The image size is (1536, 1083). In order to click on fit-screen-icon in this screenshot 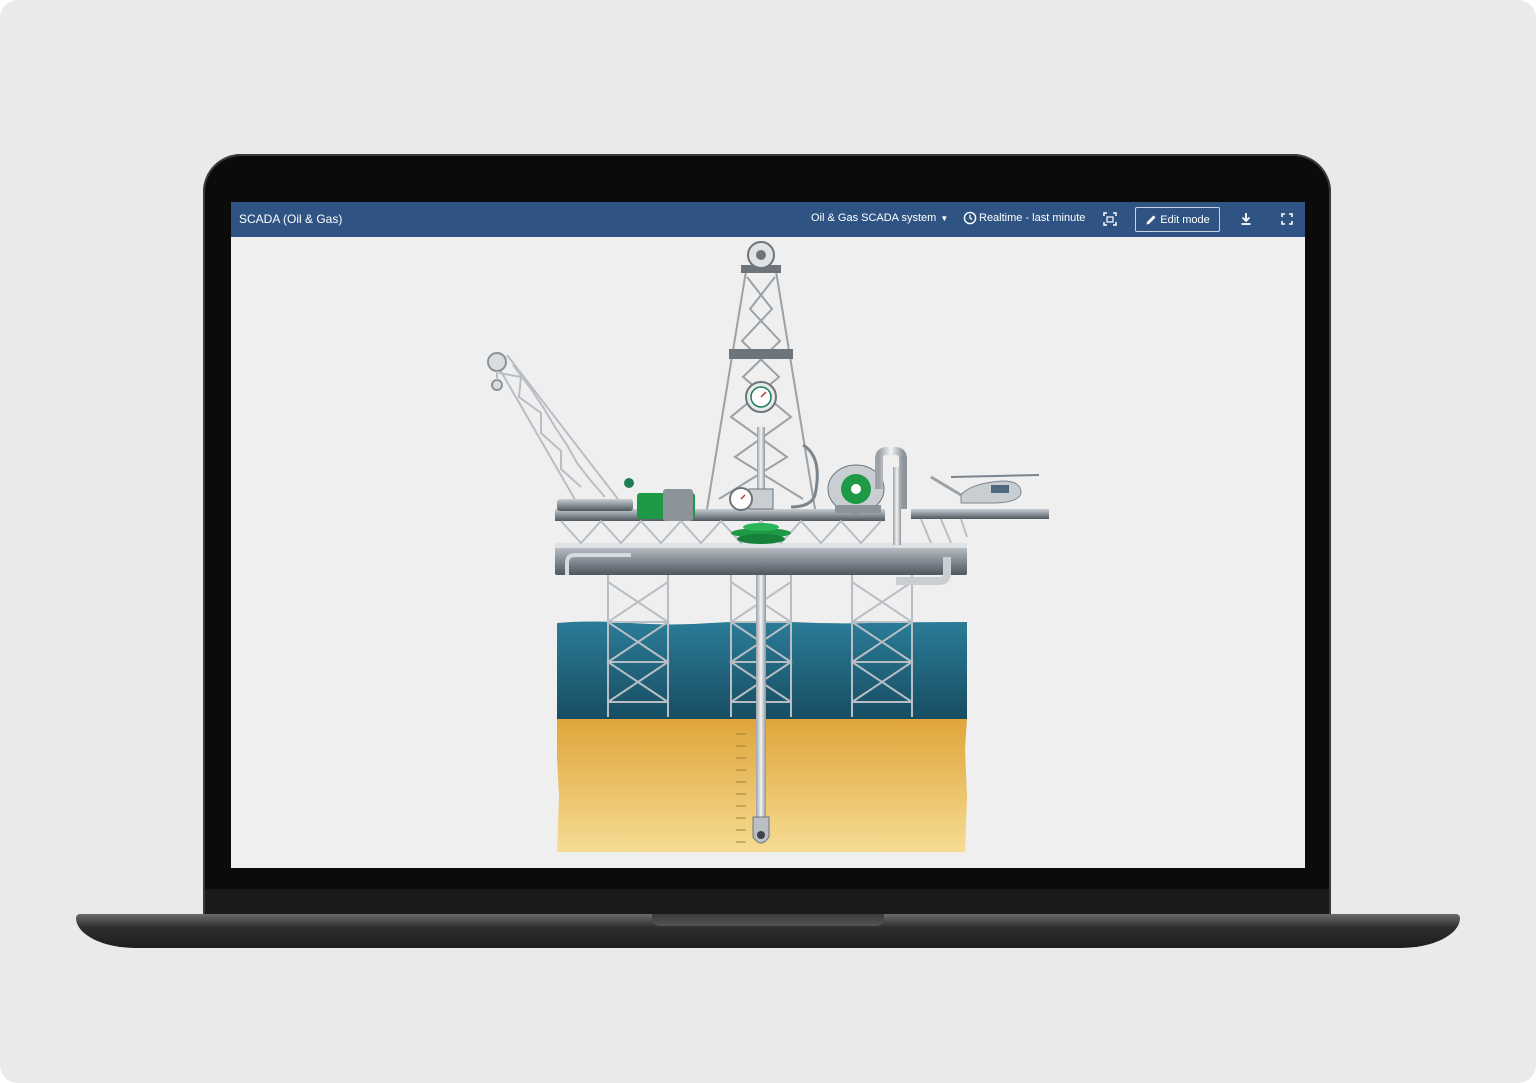, I will do `click(1110, 219)`.